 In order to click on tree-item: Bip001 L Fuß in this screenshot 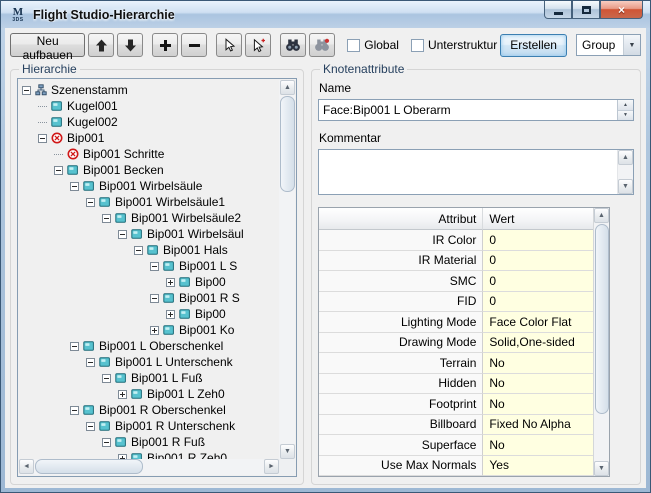, I will do `click(149, 378)`.